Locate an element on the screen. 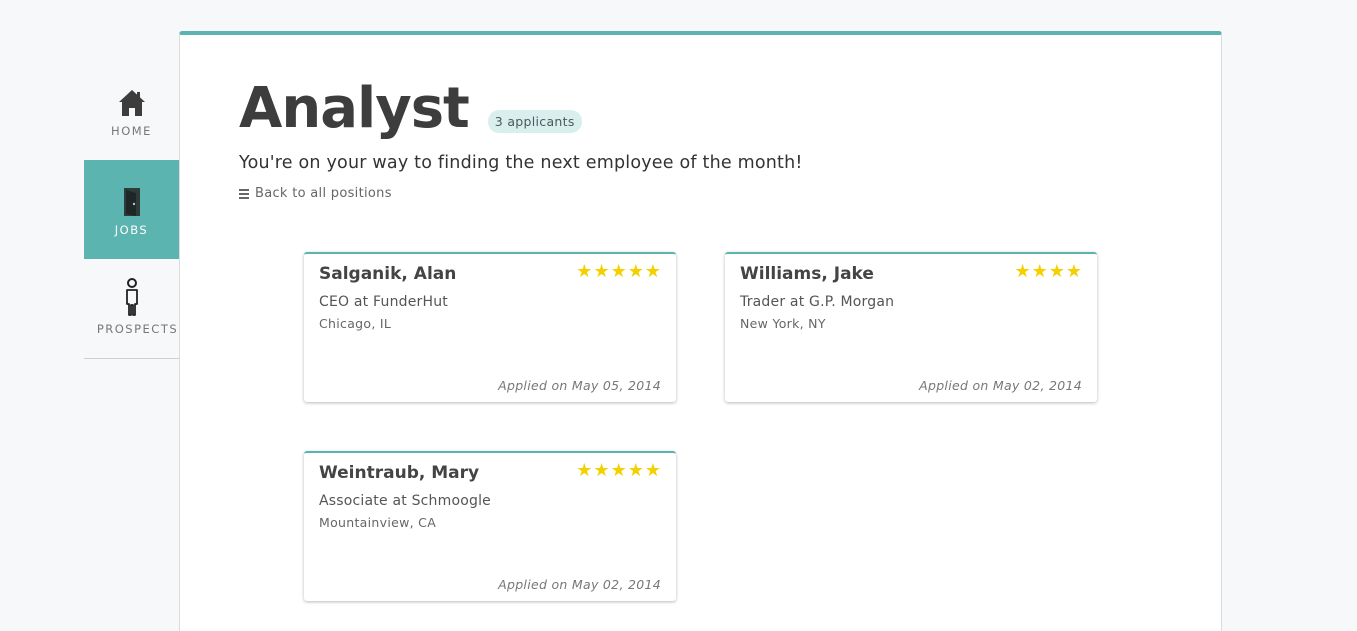  nav-label-jobs: JOBS is located at coordinates (131, 229).